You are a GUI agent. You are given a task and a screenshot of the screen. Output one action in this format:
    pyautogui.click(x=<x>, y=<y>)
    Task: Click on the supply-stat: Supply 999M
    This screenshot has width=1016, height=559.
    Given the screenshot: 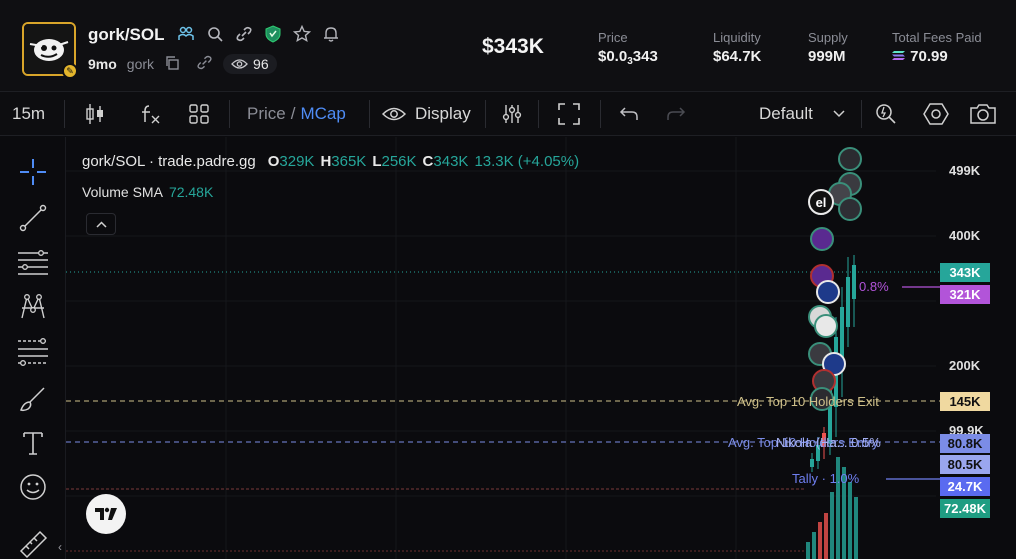 What is the action you would take?
    pyautogui.click(x=828, y=47)
    